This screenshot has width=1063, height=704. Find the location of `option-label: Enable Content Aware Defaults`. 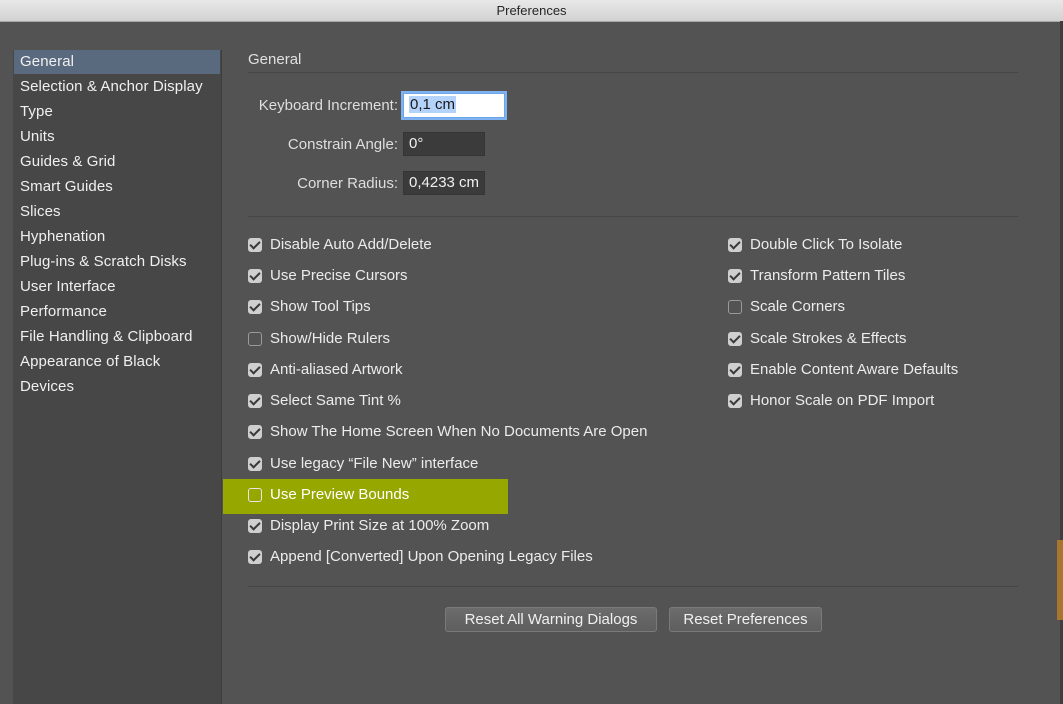

option-label: Enable Content Aware Defaults is located at coordinates (854, 369).